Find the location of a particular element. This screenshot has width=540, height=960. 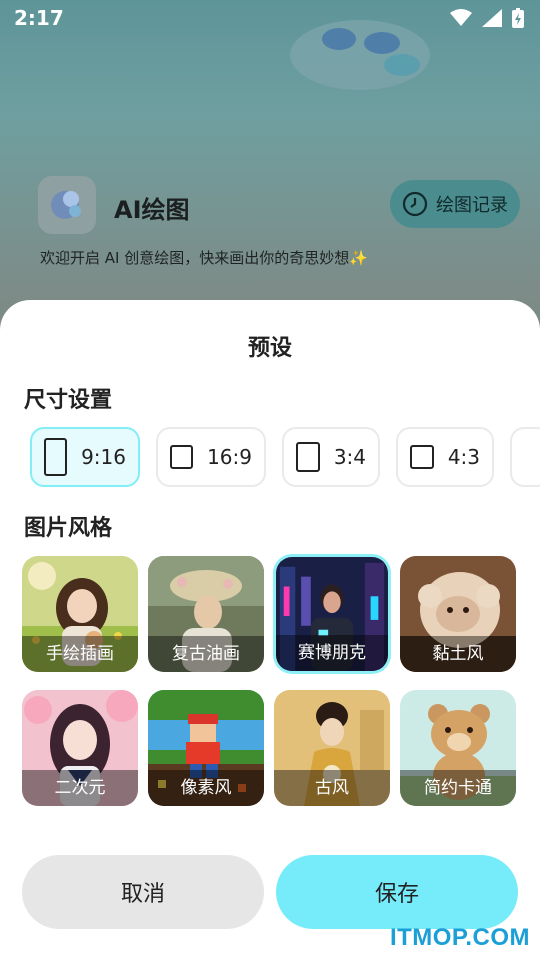

size-option-label: 16:9 is located at coordinates (229, 457).